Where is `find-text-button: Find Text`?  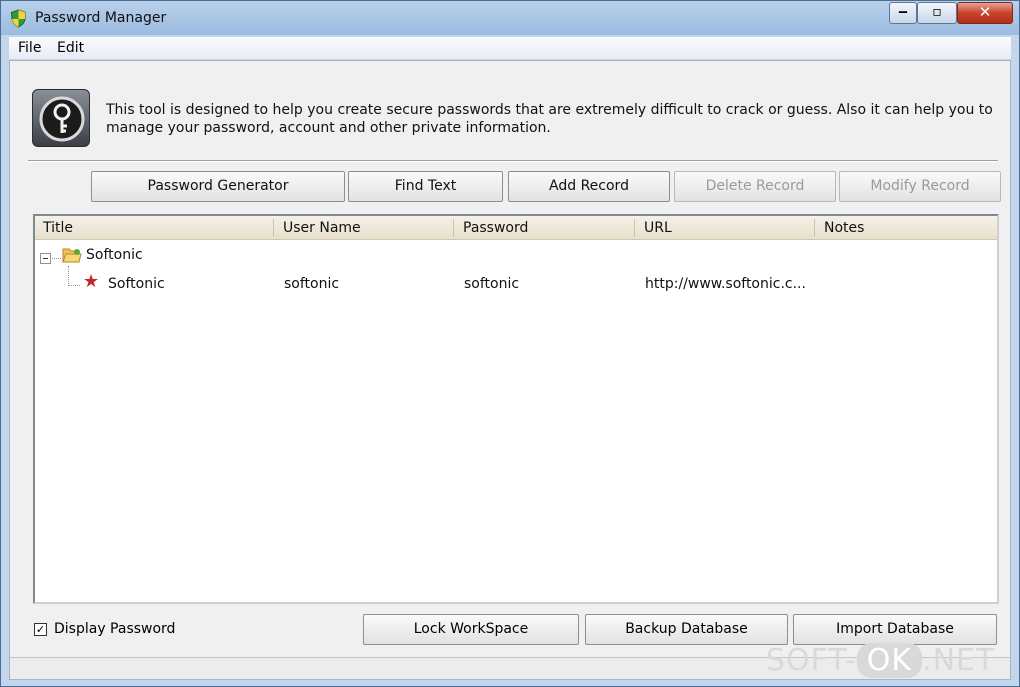
find-text-button: Find Text is located at coordinates (425, 186).